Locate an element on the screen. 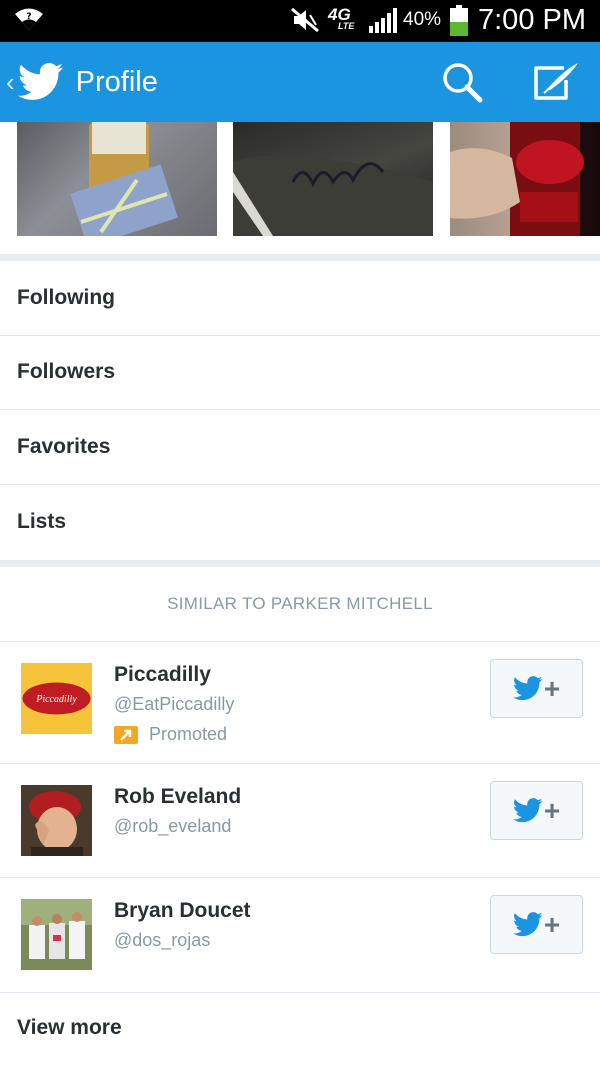 The width and height of the screenshot is (600, 1066). view-more-link: View more is located at coordinates (69, 1028).